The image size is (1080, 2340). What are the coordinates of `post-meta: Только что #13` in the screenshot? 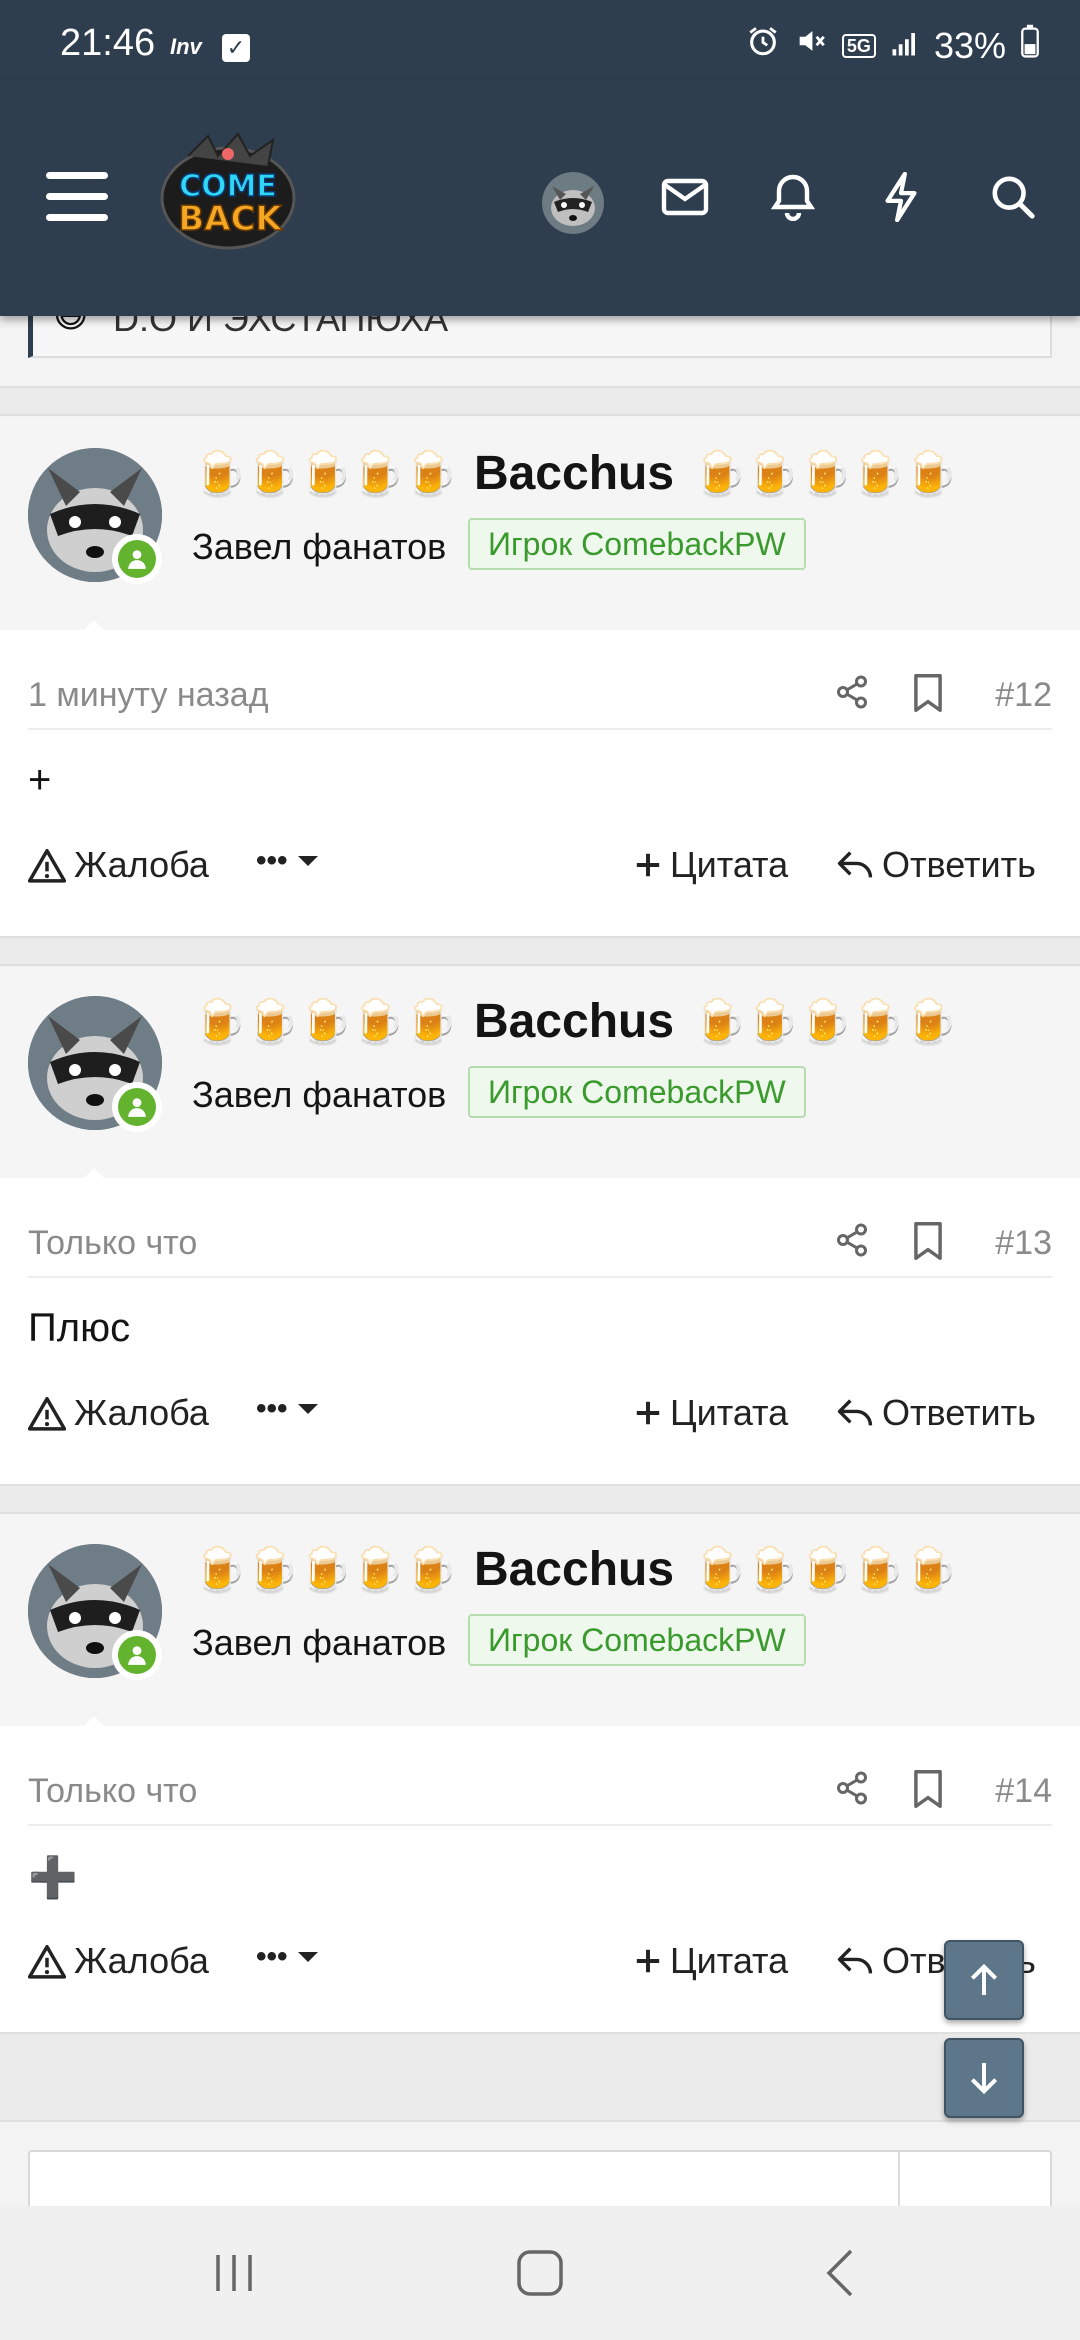 It's located at (540, 1248).